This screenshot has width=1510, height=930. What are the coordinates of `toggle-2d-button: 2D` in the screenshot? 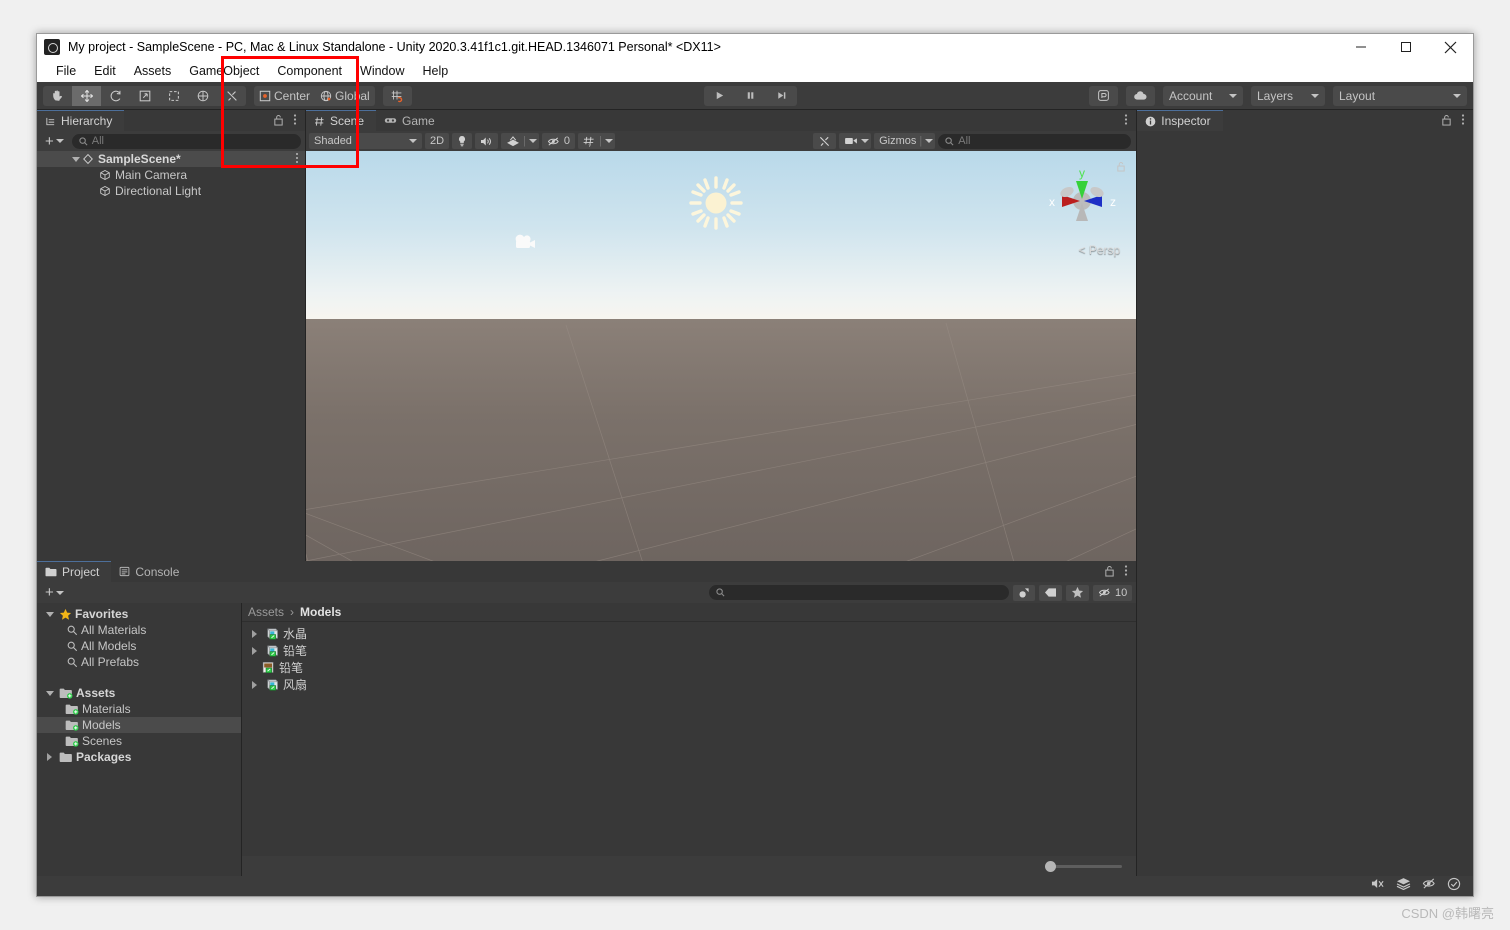 It's located at (437, 141).